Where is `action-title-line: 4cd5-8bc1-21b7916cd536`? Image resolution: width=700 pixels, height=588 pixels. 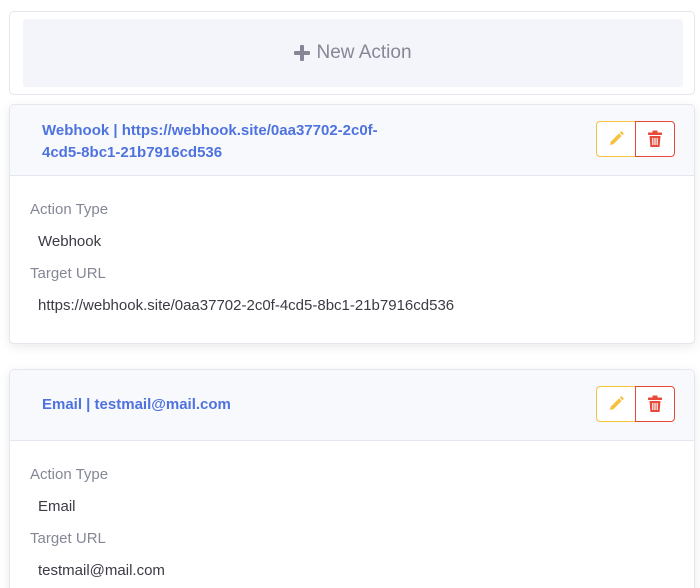 action-title-line: 4cd5-8bc1-21b7916cd536 is located at coordinates (132, 152).